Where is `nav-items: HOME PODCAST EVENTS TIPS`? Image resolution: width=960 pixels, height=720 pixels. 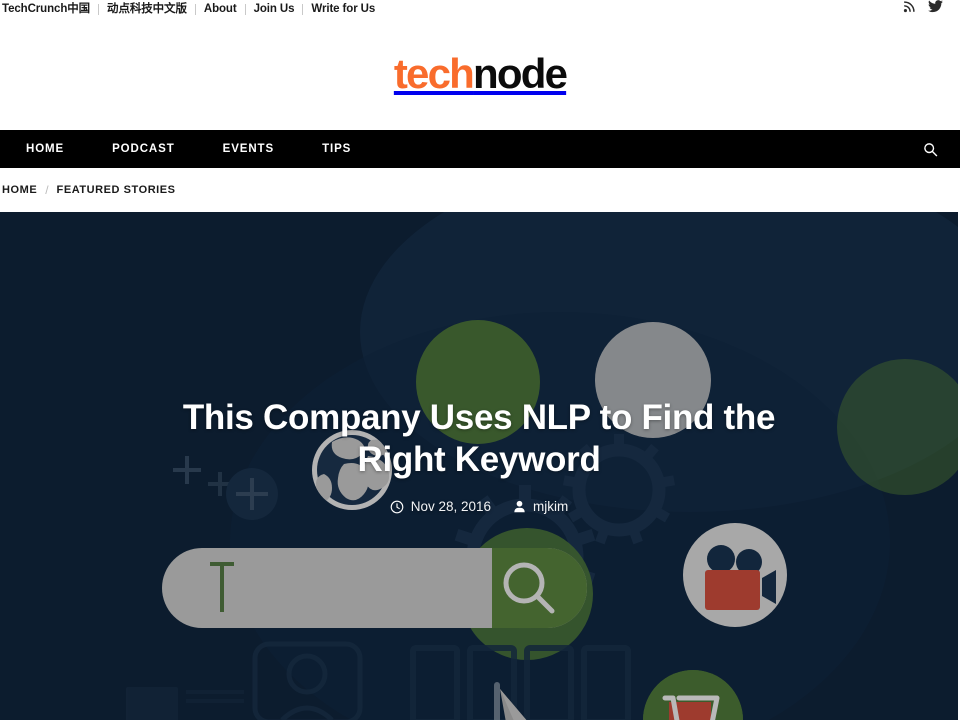 nav-items: HOME PODCAST EVENTS TIPS is located at coordinates (187, 149).